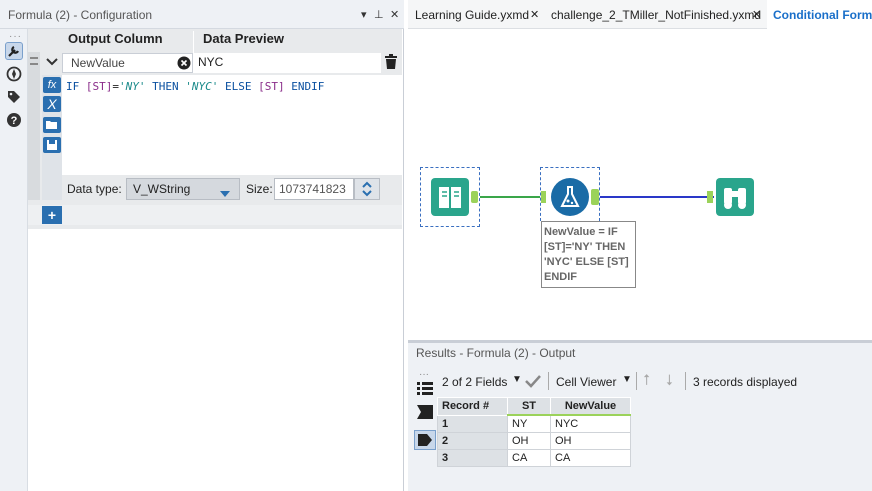 Image resolution: width=872 pixels, height=491 pixels. What do you see at coordinates (52, 85) in the screenshot?
I see `fx-icon: fx` at bounding box center [52, 85].